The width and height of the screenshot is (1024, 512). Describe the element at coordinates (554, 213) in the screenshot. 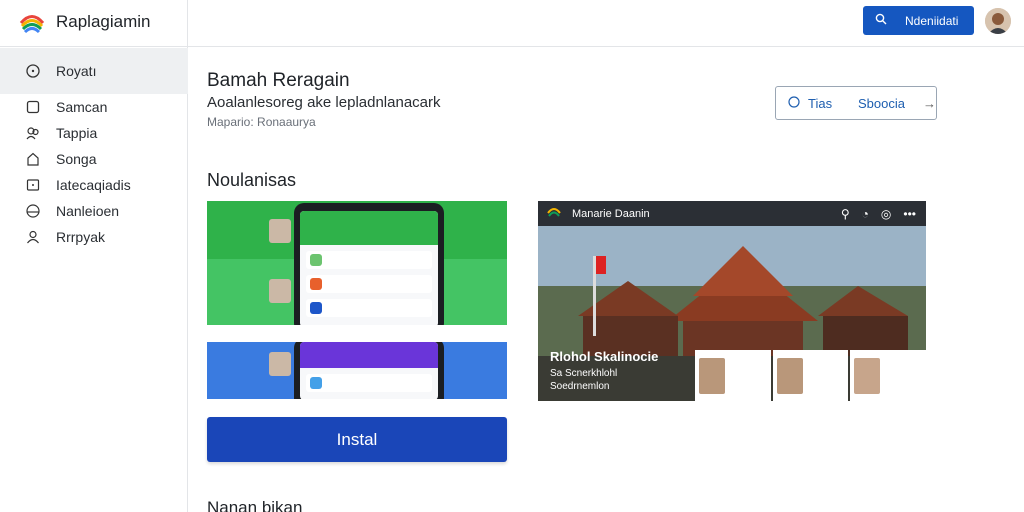

I see `channel-logo-icon` at that location.